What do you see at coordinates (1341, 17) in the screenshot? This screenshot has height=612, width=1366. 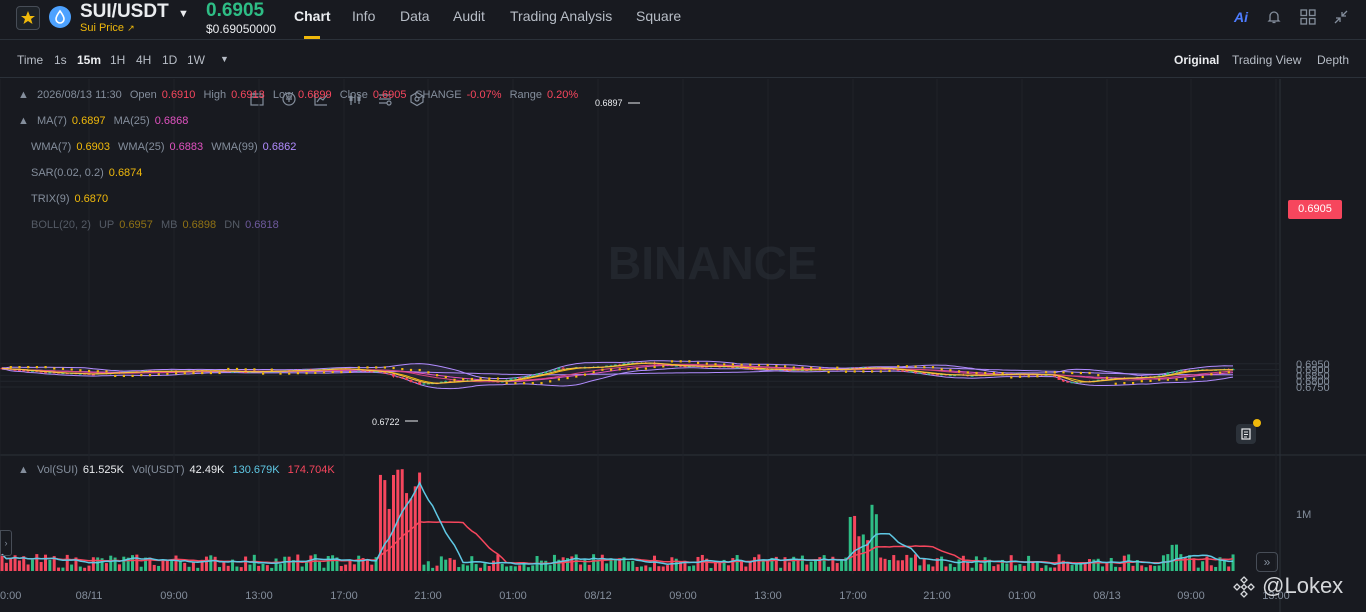 I see `collapse-icon` at bounding box center [1341, 17].